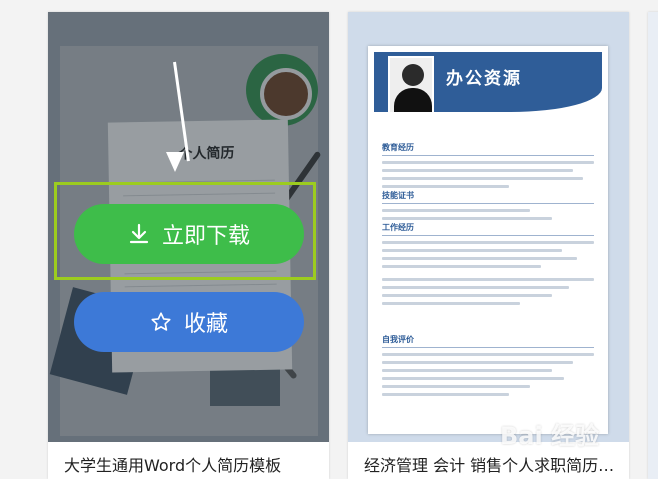 The height and width of the screenshot is (479, 658). I want to click on resume-section-title: 工作经历, so click(488, 229).